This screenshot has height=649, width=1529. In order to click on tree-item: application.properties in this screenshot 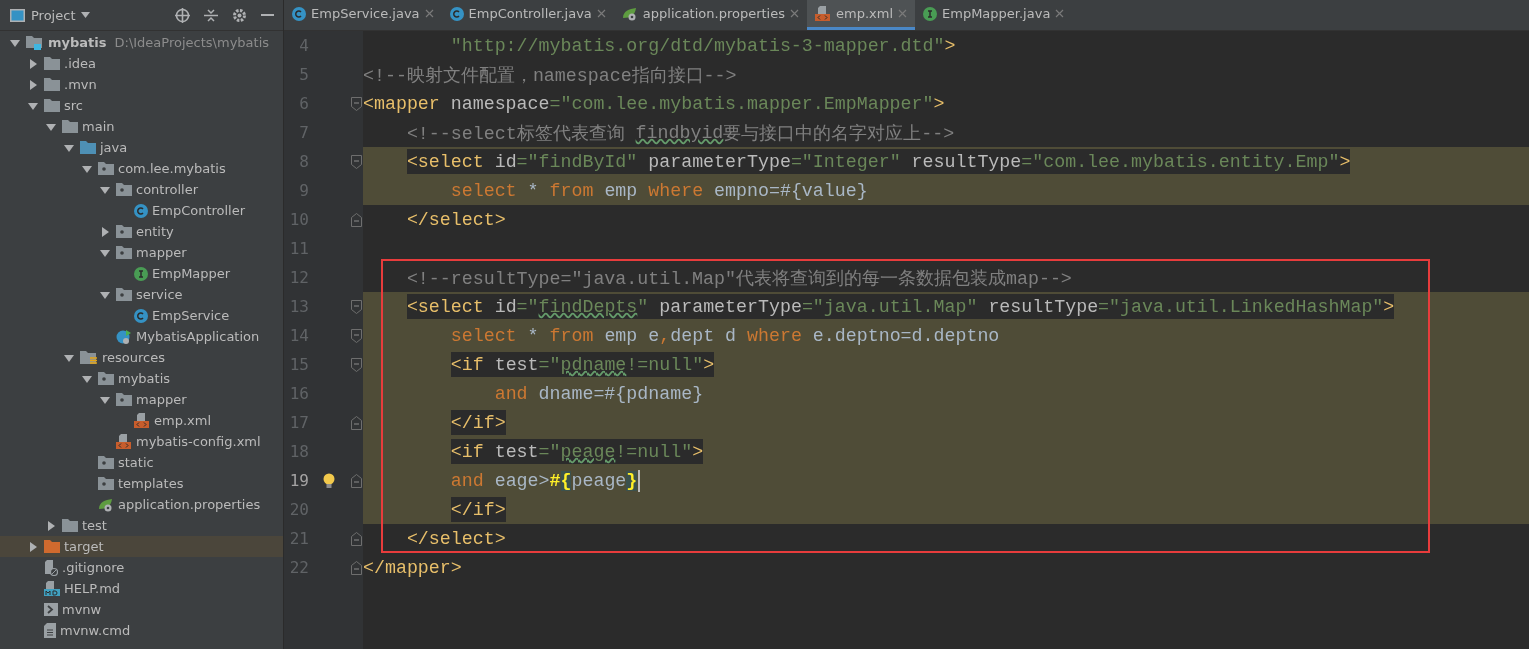, I will do `click(141, 504)`.